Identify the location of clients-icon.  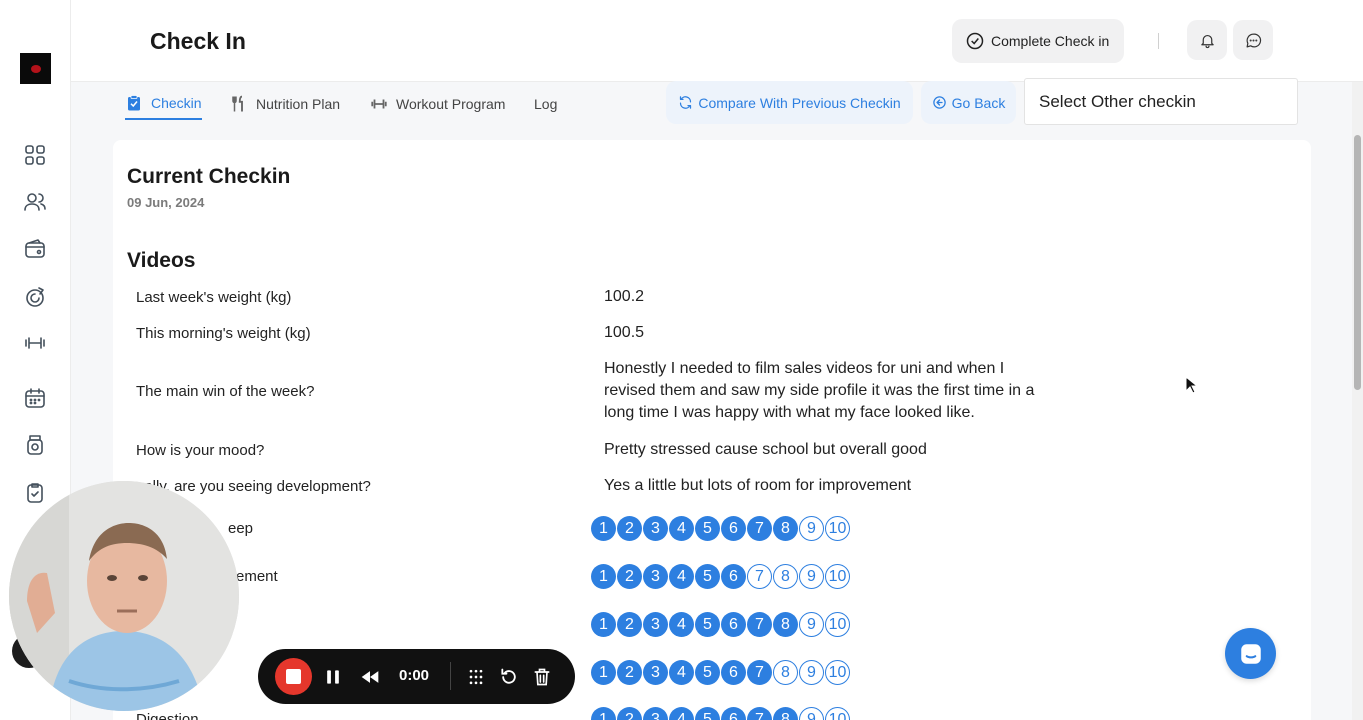
(35, 202).